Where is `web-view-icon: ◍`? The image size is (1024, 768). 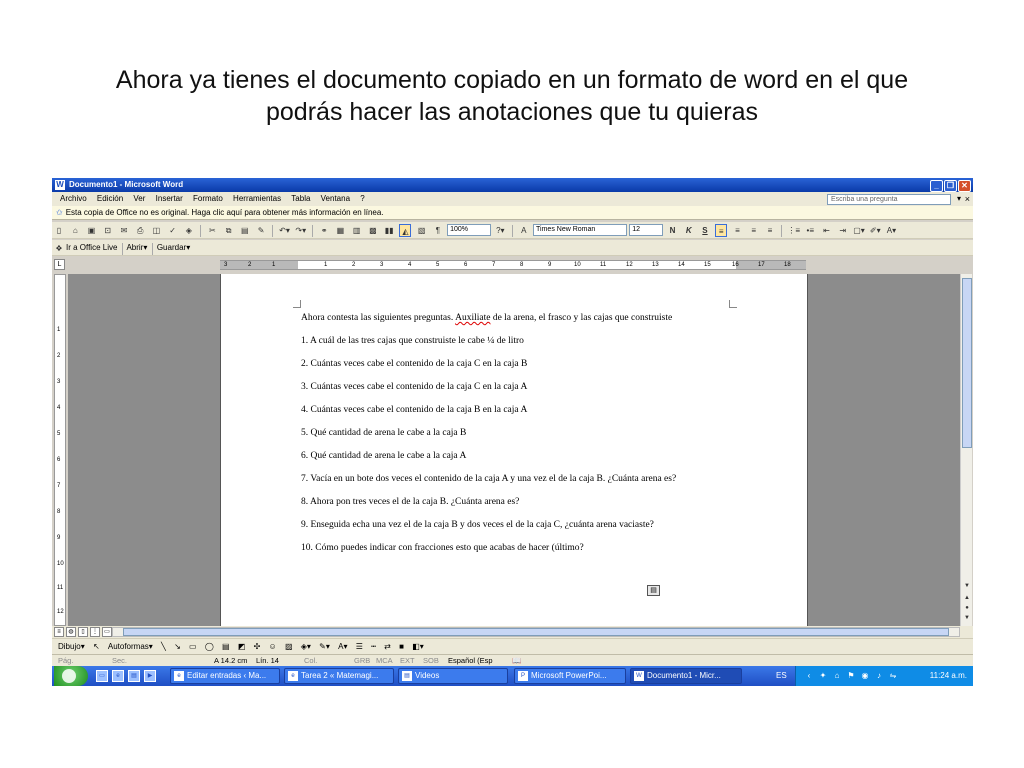 web-view-icon: ◍ is located at coordinates (71, 632).